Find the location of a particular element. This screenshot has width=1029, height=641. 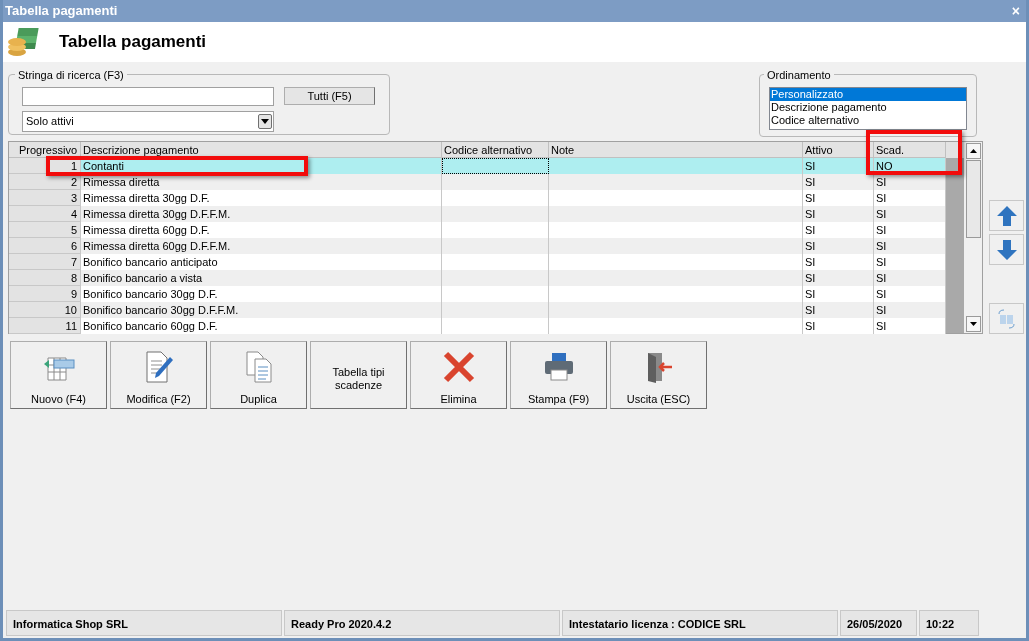

table-cell: Bonifico bancario 60gg D.F. is located at coordinates (261, 326).